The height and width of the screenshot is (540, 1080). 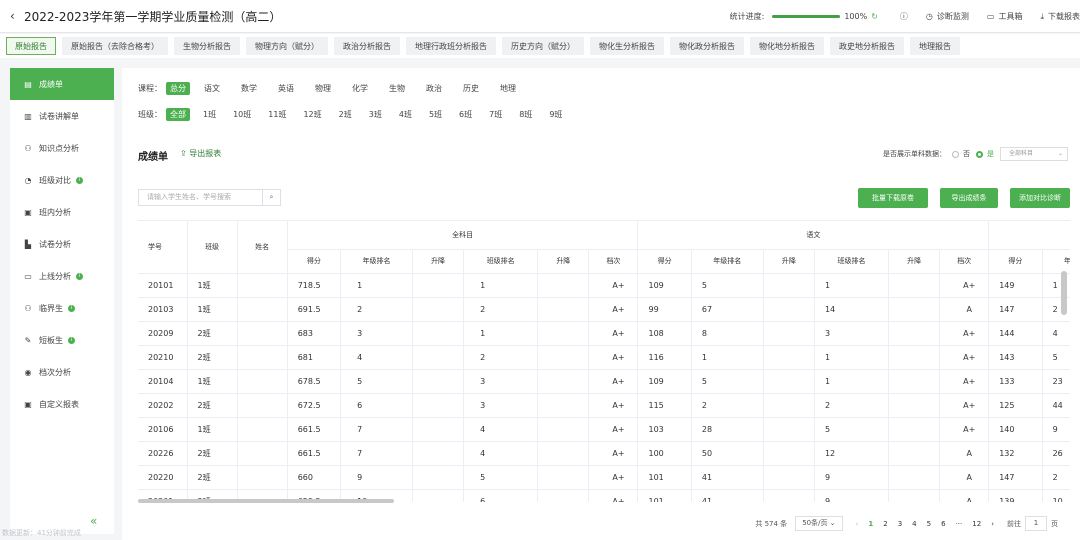 What do you see at coordinates (405, 114) in the screenshot?
I see `class-chip: 4班` at bounding box center [405, 114].